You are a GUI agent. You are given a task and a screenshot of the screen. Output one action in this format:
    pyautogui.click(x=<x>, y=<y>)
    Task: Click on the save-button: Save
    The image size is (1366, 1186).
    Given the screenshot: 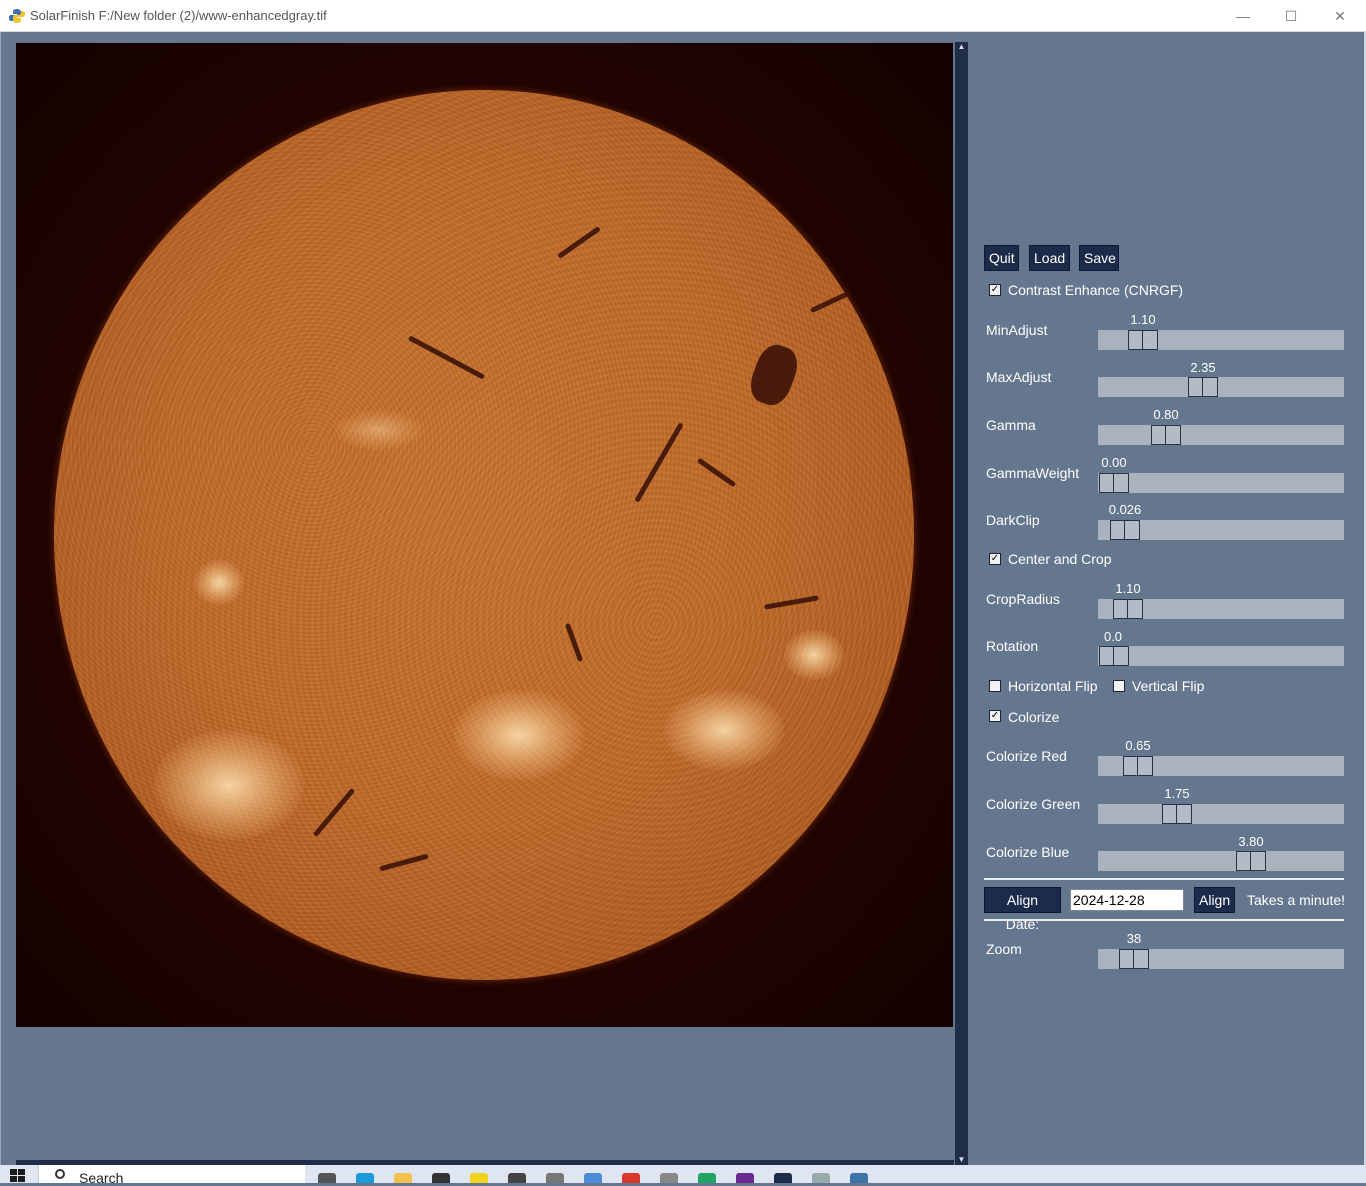 What is the action you would take?
    pyautogui.click(x=1099, y=258)
    